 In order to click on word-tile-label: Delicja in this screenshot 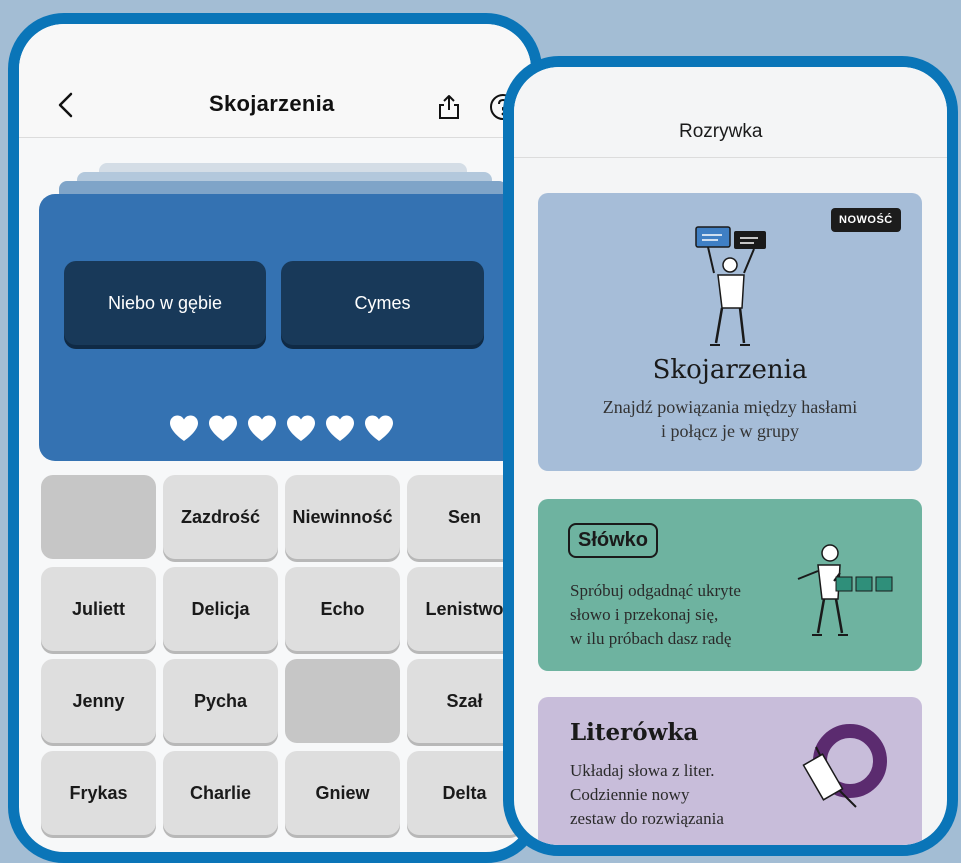, I will do `click(220, 608)`.